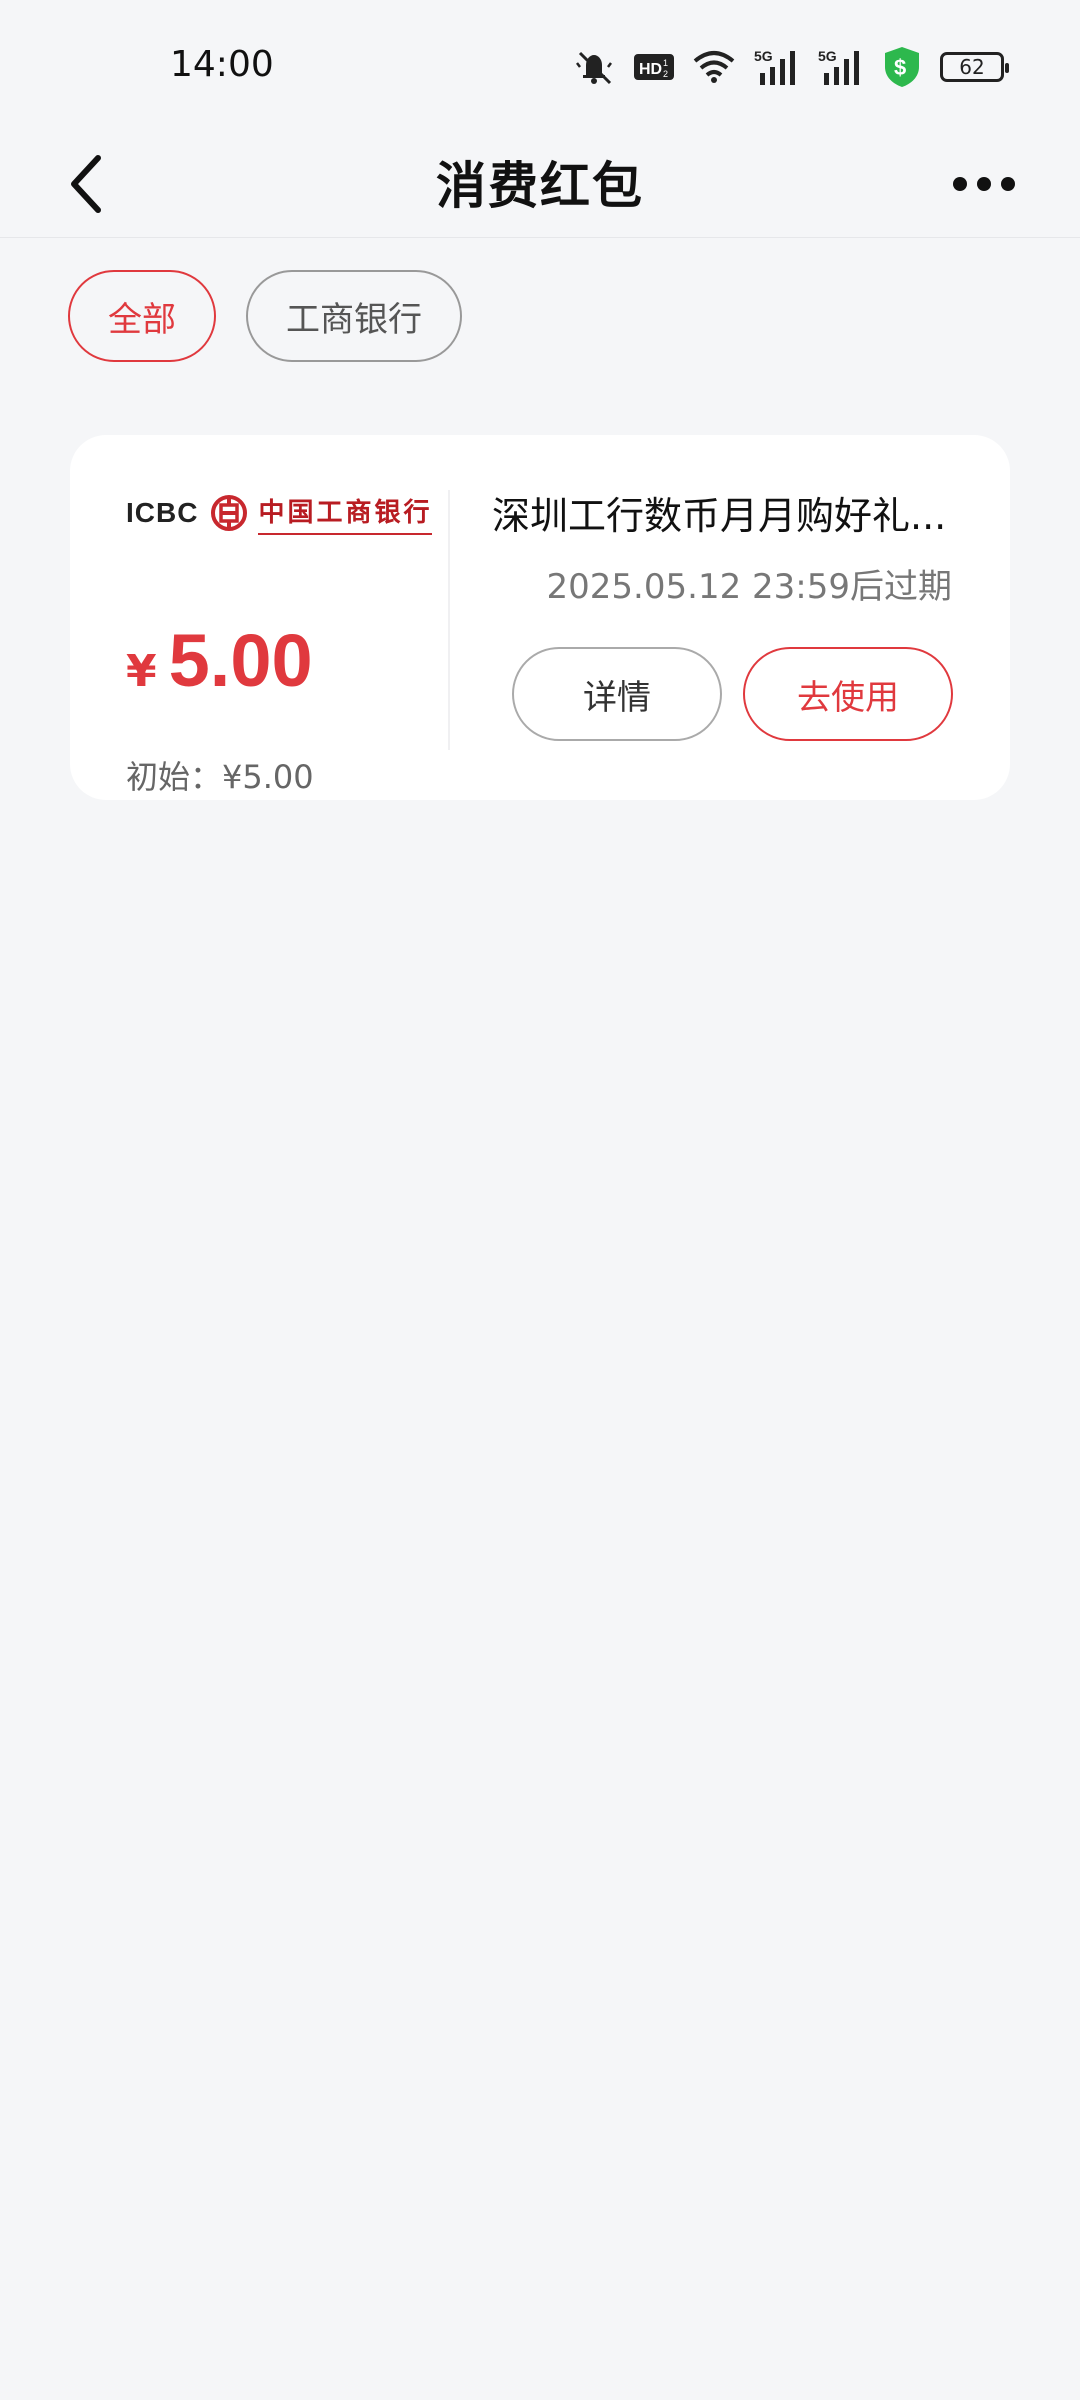 Image resolution: width=1080 pixels, height=2400 pixels. I want to click on title-bar: 消费红包, so click(540, 184).